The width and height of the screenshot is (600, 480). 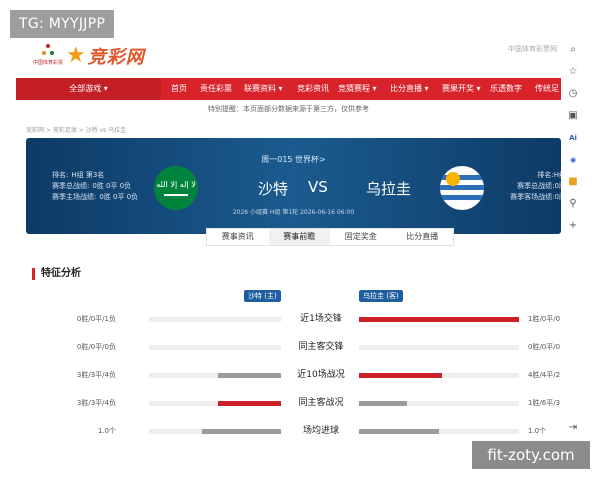 What do you see at coordinates (47, 63) in the screenshot?
I see `emblem-text: 中国体育彩票` at bounding box center [47, 63].